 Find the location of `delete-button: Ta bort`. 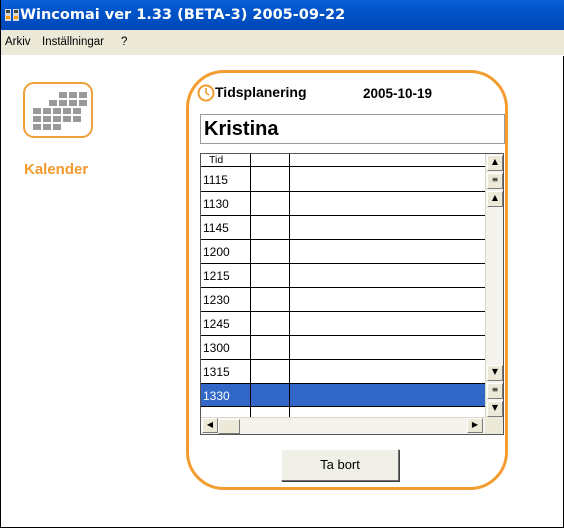

delete-button: Ta bort is located at coordinates (340, 465).